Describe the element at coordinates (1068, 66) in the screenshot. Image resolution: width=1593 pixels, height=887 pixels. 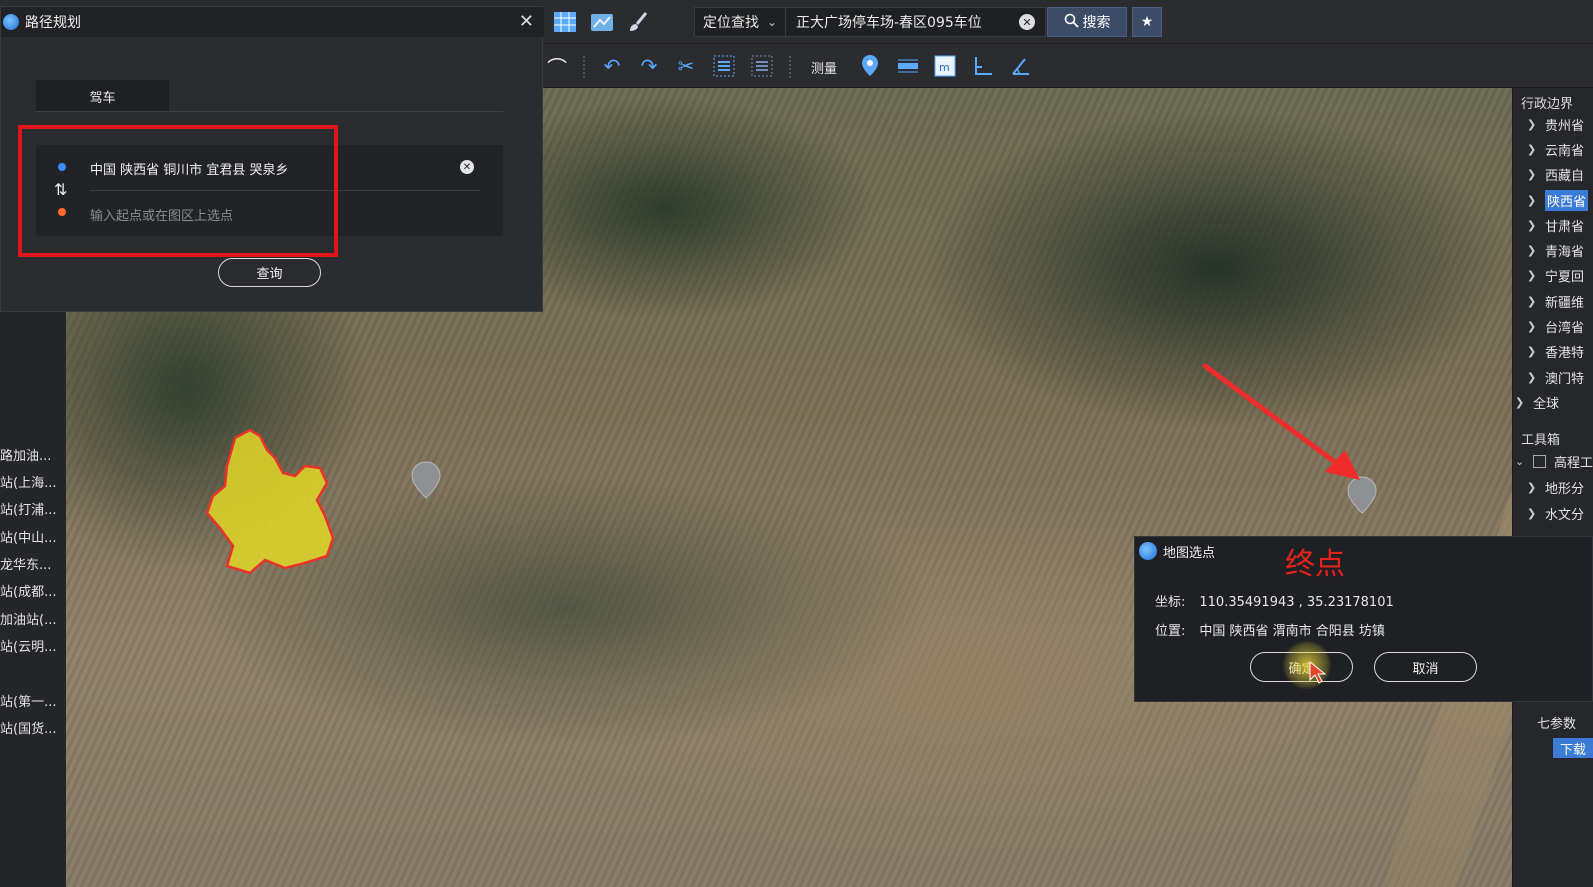
I see `edit-toolbar: ⌒ ↶ ↷ ✂ 测量 m` at that location.